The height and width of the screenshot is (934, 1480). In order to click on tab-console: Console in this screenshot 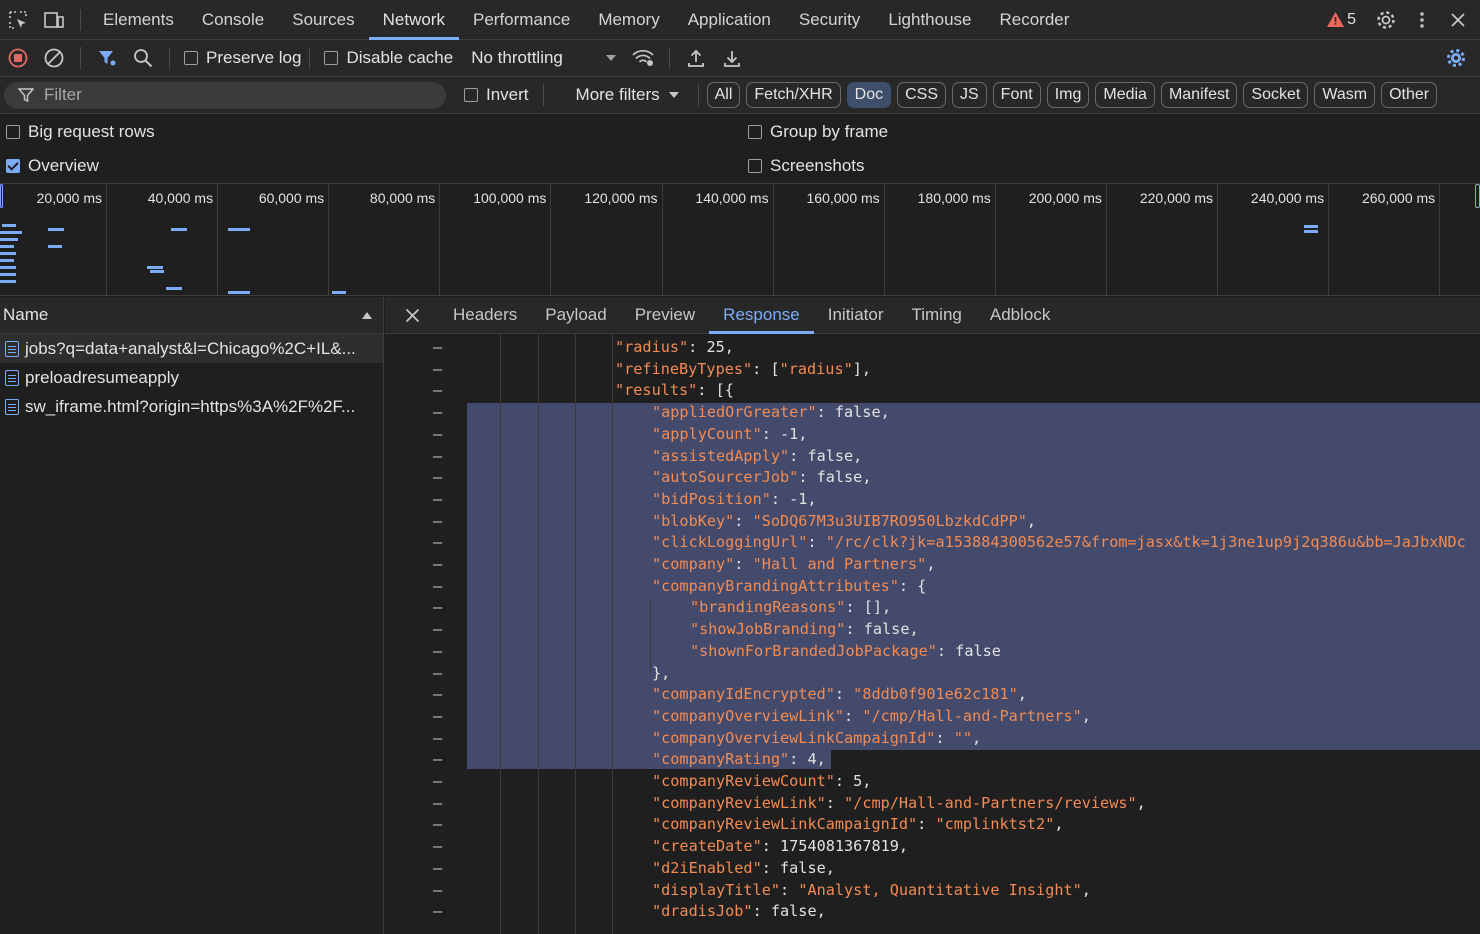, I will do `click(233, 20)`.